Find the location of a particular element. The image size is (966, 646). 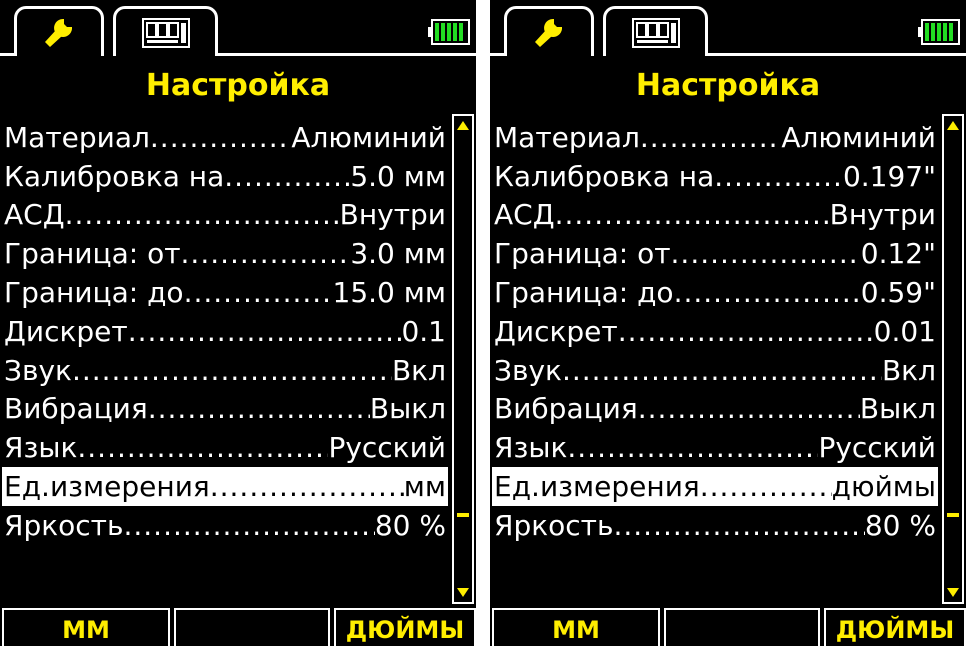

menu-item-calibration: Калибровка на0.197" is located at coordinates (715, 176).